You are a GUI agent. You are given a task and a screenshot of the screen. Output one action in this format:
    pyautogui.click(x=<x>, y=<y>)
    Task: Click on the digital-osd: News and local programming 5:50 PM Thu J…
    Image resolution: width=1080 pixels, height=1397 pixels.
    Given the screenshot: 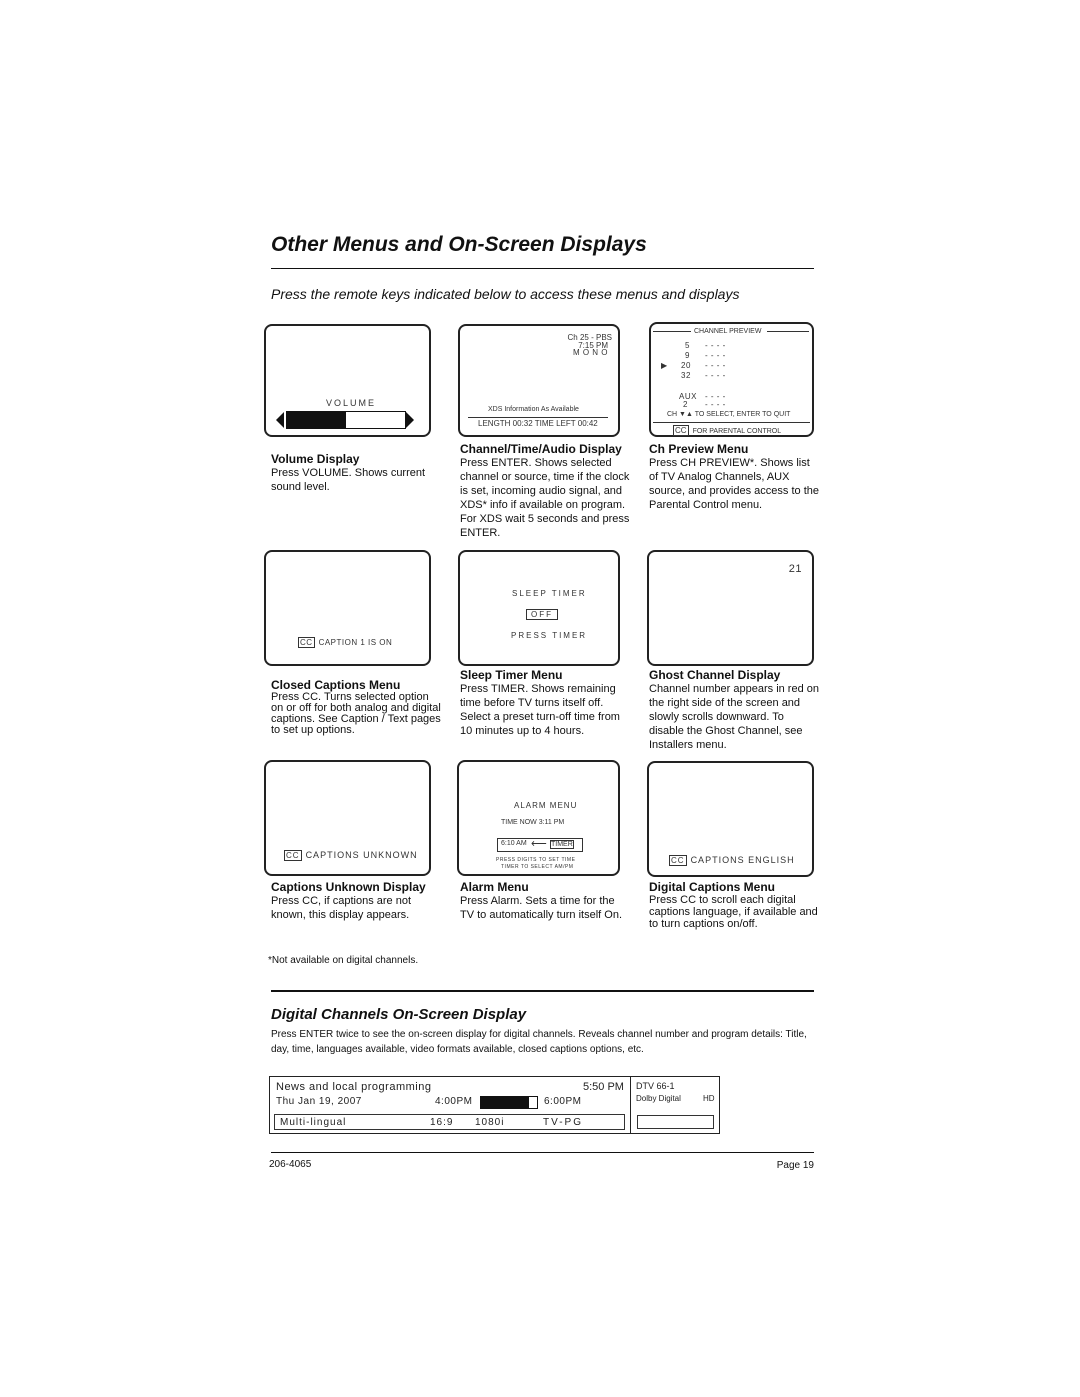 What is the action you would take?
    pyautogui.click(x=494, y=1105)
    